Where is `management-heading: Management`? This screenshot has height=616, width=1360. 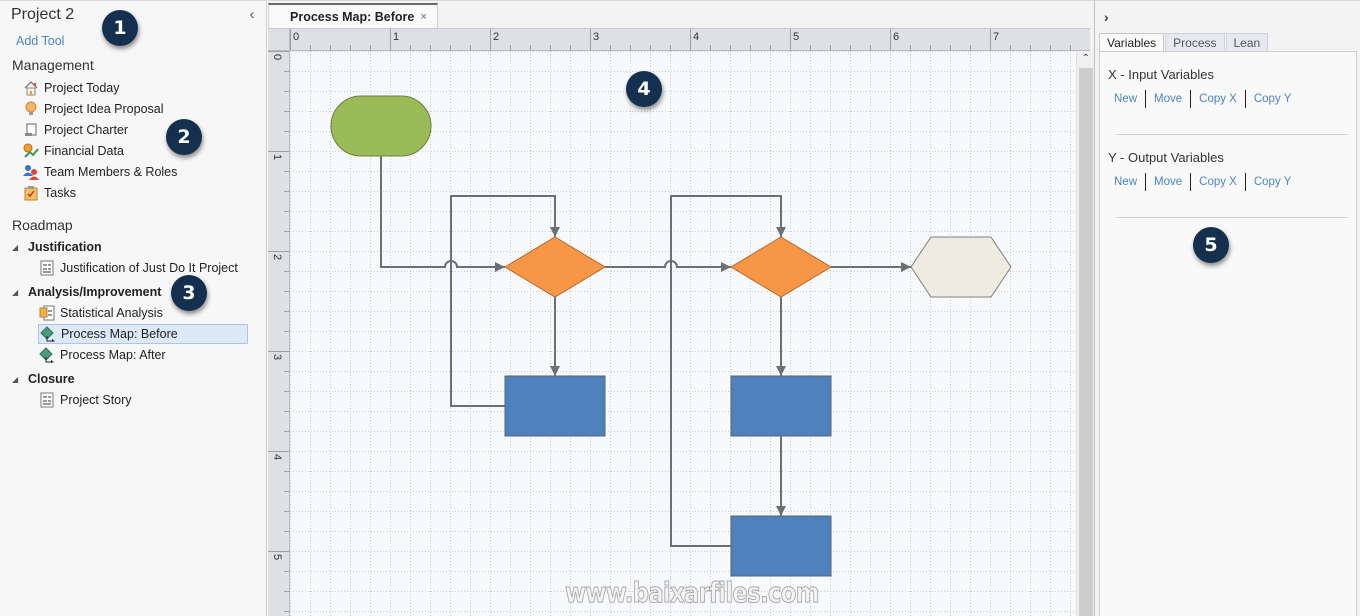
management-heading: Management is located at coordinates (53, 65).